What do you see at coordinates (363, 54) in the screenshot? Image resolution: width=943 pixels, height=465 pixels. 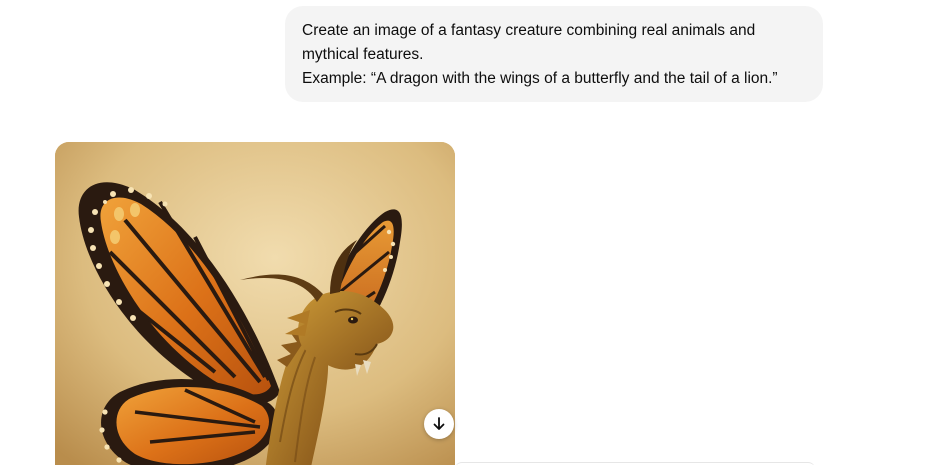 I see `user-message-line: mythical features.` at bounding box center [363, 54].